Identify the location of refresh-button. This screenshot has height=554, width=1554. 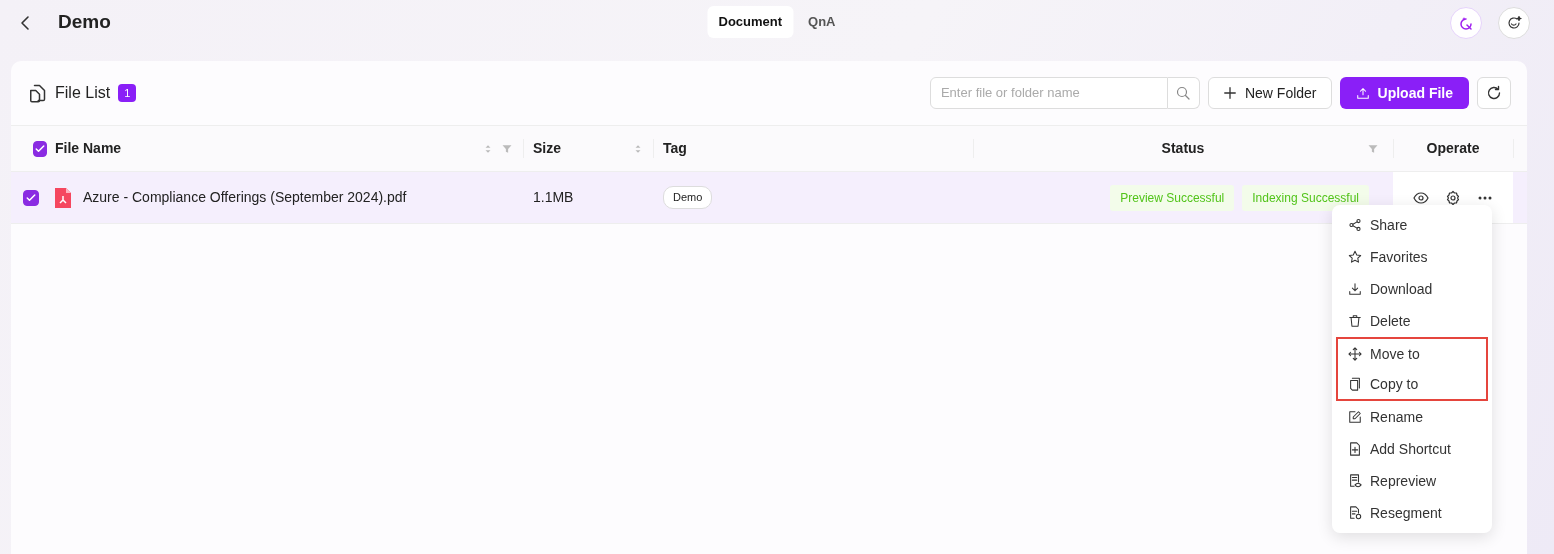
(1494, 93).